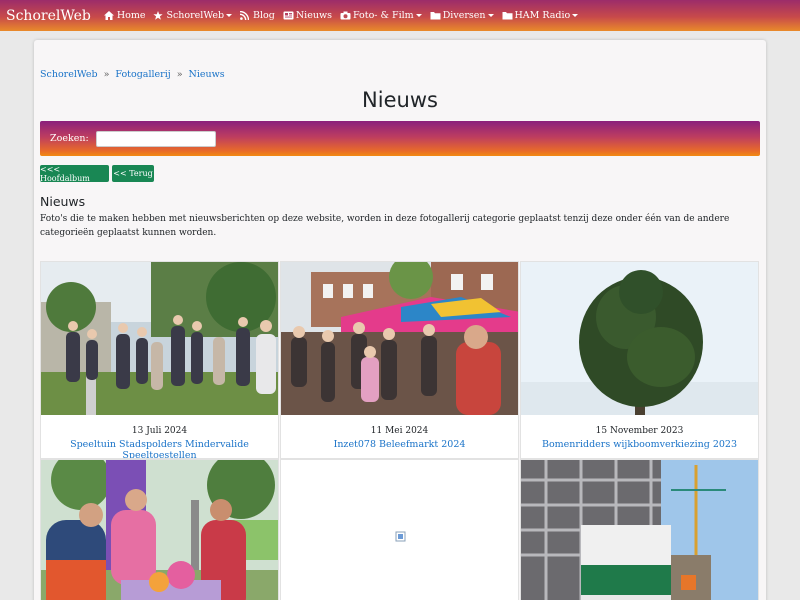  What do you see at coordinates (639, 431) in the screenshot?
I see `album-date: 15 November 2023` at bounding box center [639, 431].